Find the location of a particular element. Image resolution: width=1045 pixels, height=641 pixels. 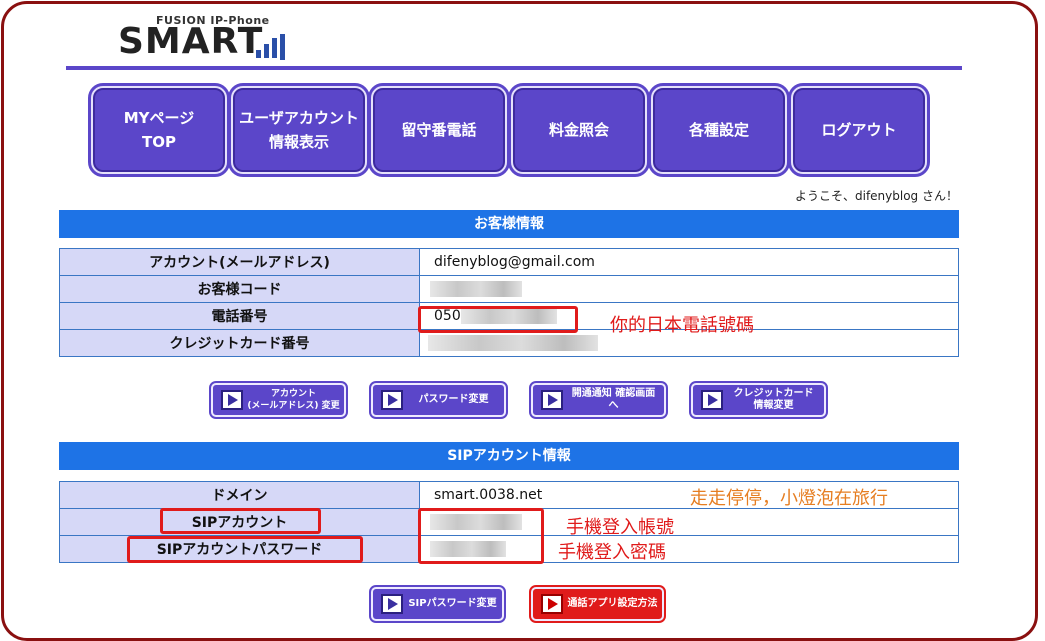

phone-number-label: 電話番号 is located at coordinates (239, 316).